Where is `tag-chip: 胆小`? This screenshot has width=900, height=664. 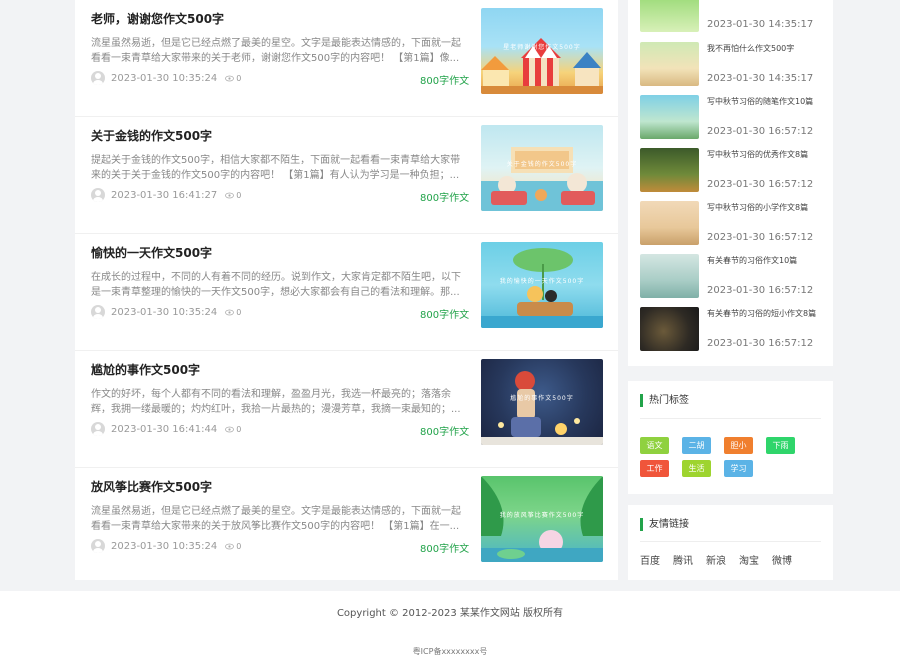 tag-chip: 胆小 is located at coordinates (738, 445).